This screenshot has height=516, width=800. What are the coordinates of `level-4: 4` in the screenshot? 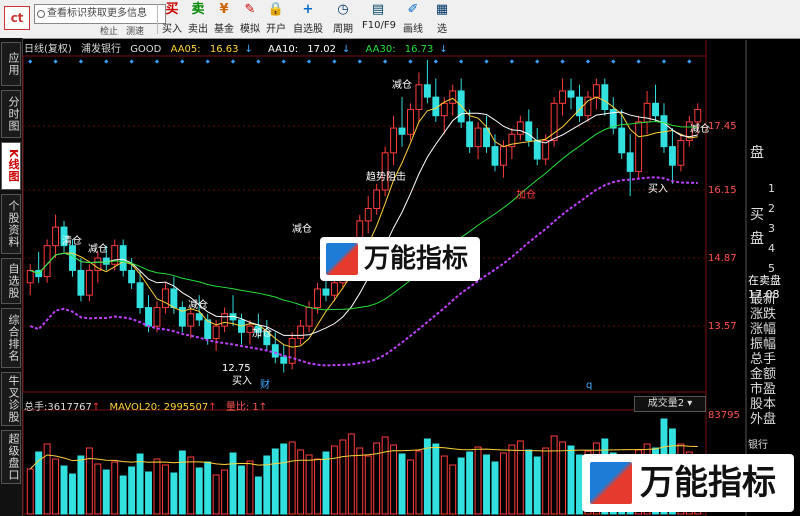 It's located at (771, 248).